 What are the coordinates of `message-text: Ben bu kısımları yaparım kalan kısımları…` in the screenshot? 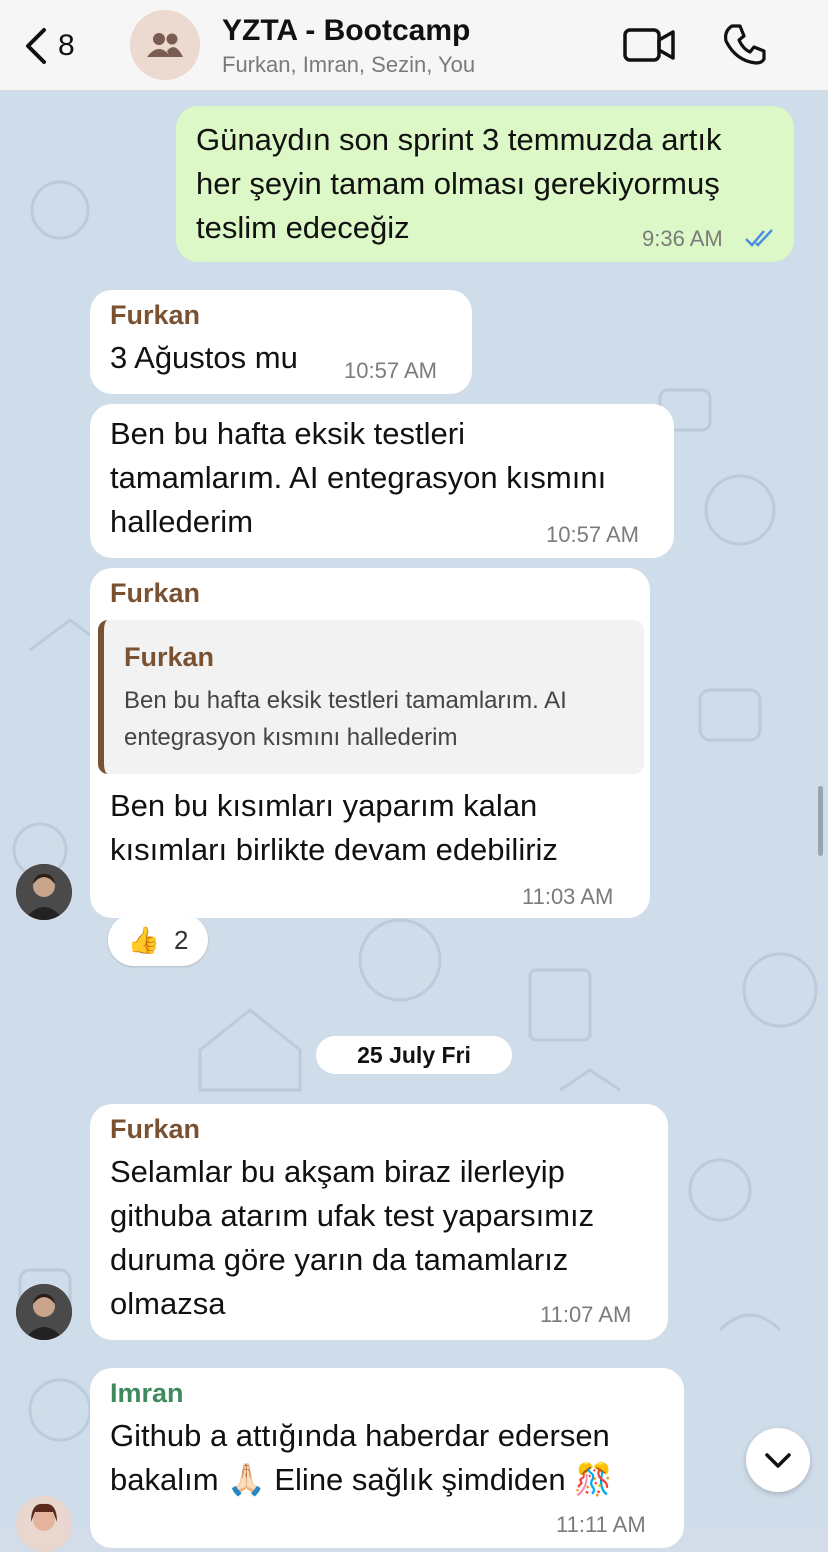 It's located at (334, 827).